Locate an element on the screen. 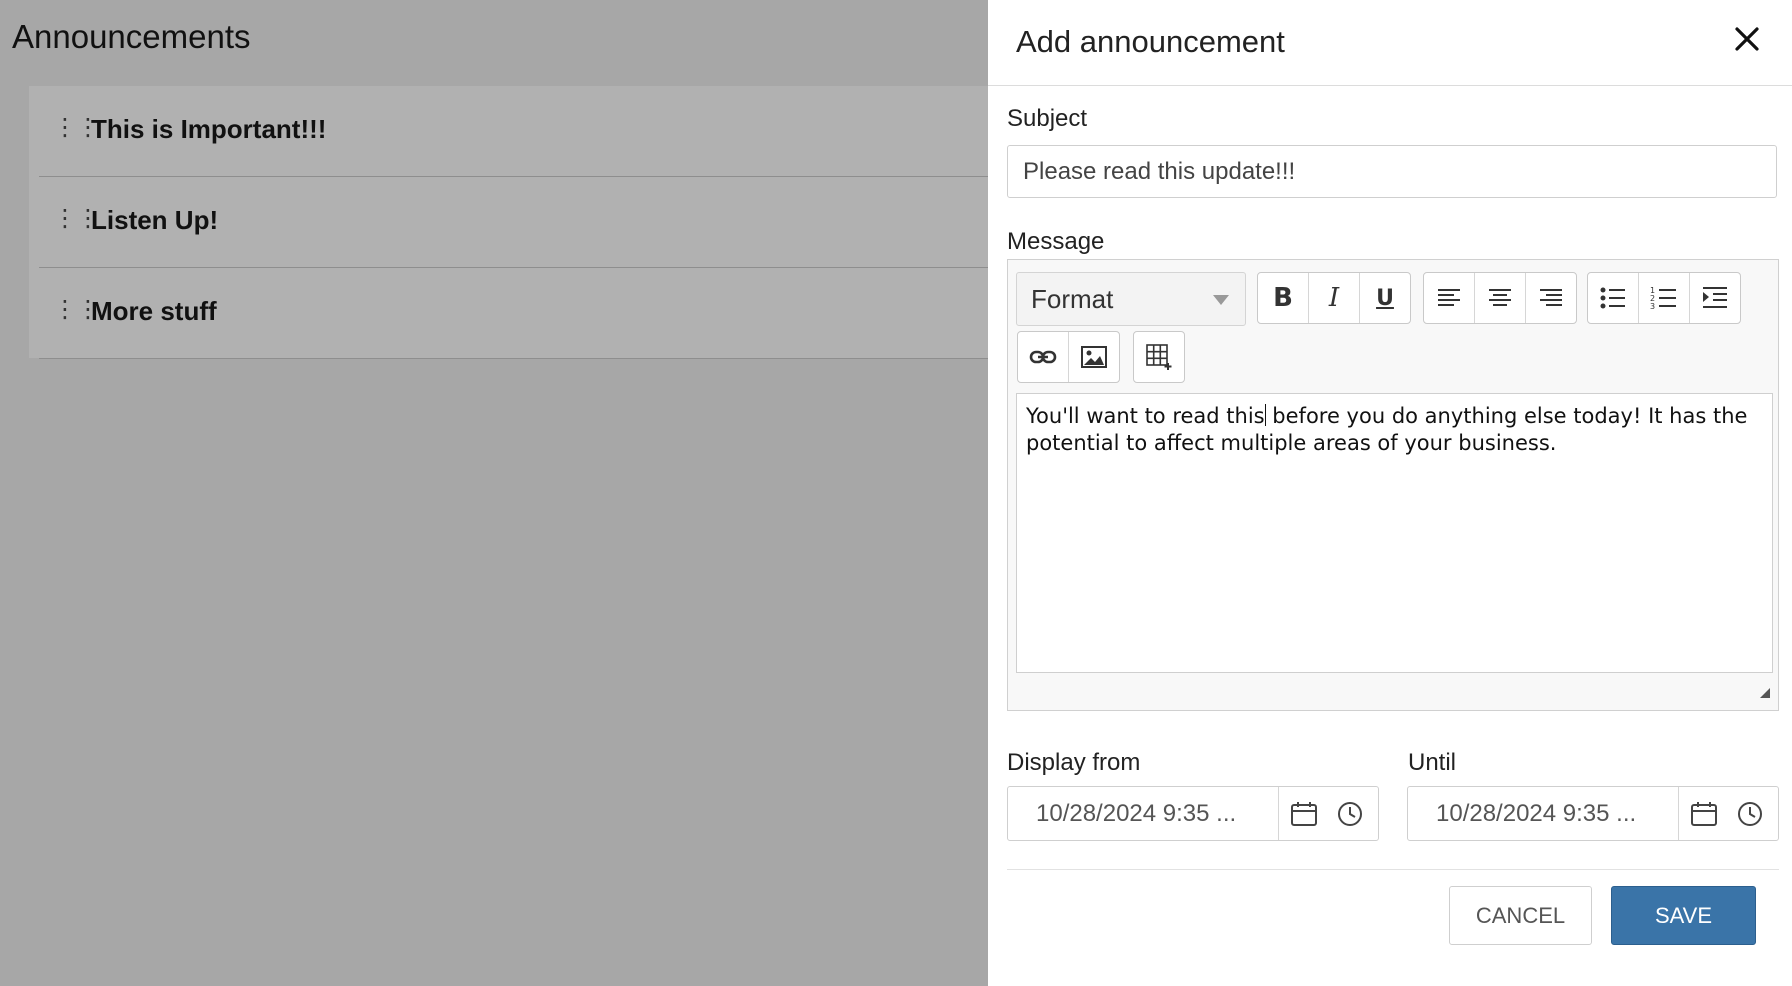 The image size is (1792, 986). table-group is located at coordinates (1159, 357).